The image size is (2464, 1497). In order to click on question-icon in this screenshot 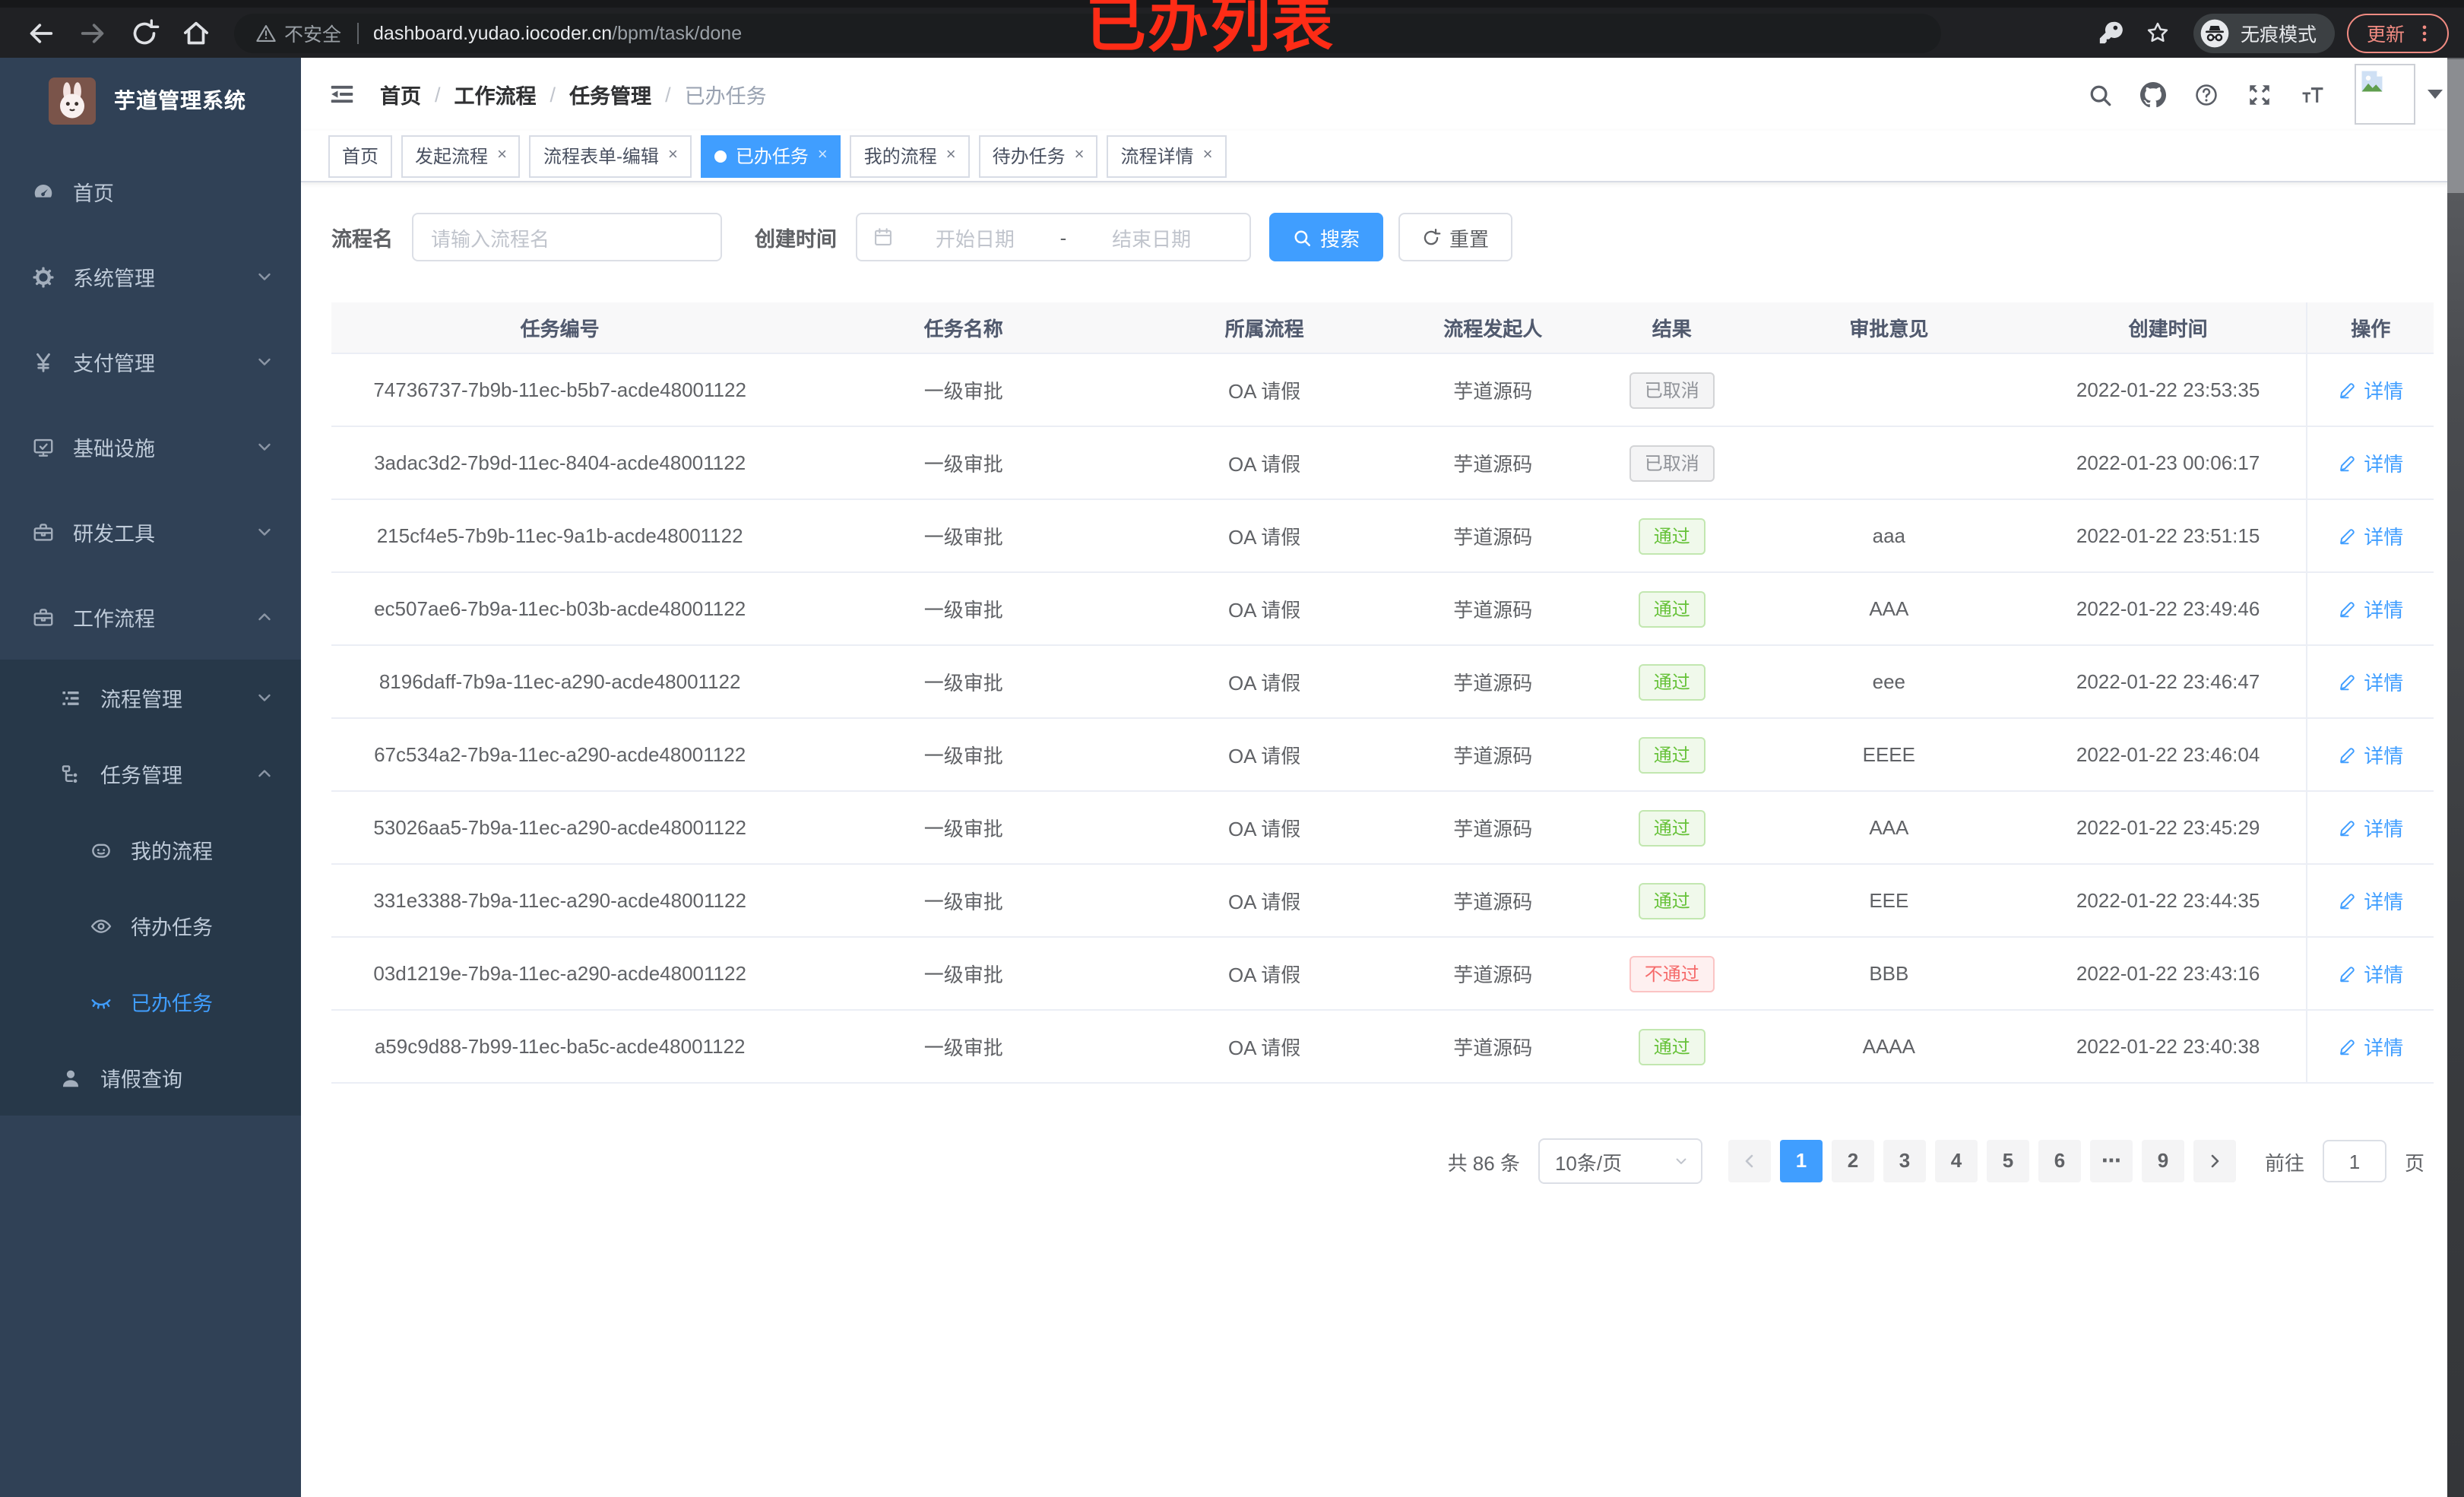, I will do `click(2206, 94)`.